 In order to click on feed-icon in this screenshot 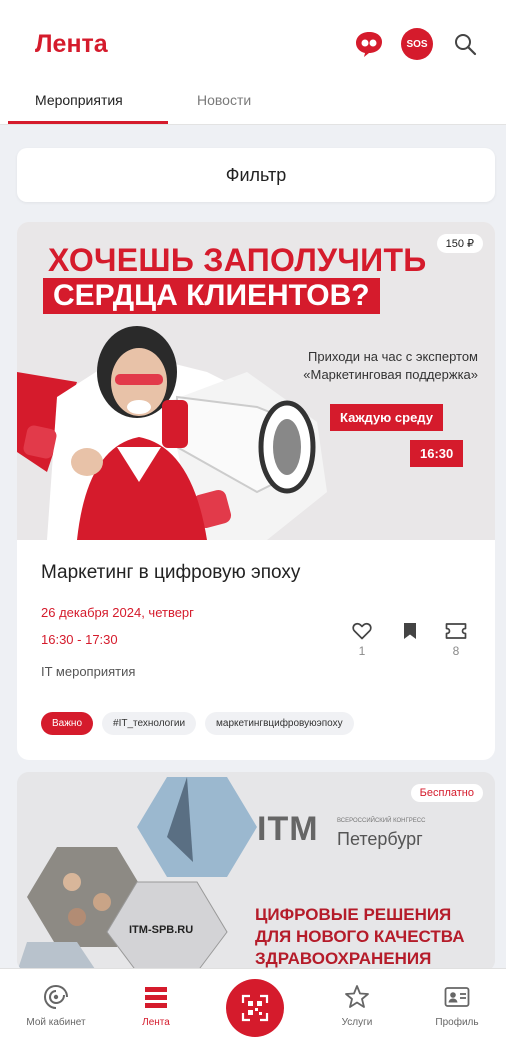, I will do `click(156, 997)`.